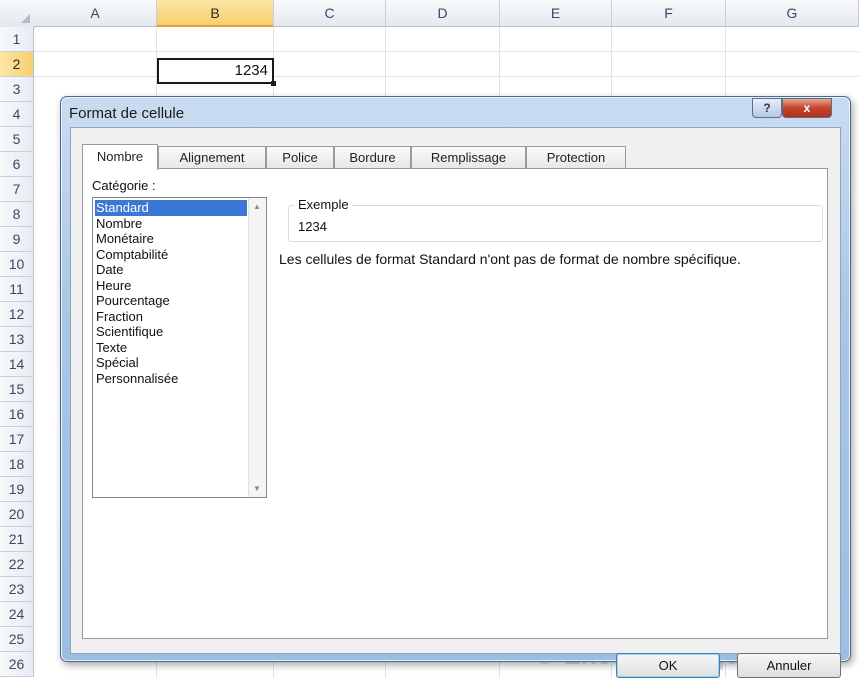 This screenshot has width=859, height=678. What do you see at coordinates (17, 314) in the screenshot?
I see `row-header-12: 12` at bounding box center [17, 314].